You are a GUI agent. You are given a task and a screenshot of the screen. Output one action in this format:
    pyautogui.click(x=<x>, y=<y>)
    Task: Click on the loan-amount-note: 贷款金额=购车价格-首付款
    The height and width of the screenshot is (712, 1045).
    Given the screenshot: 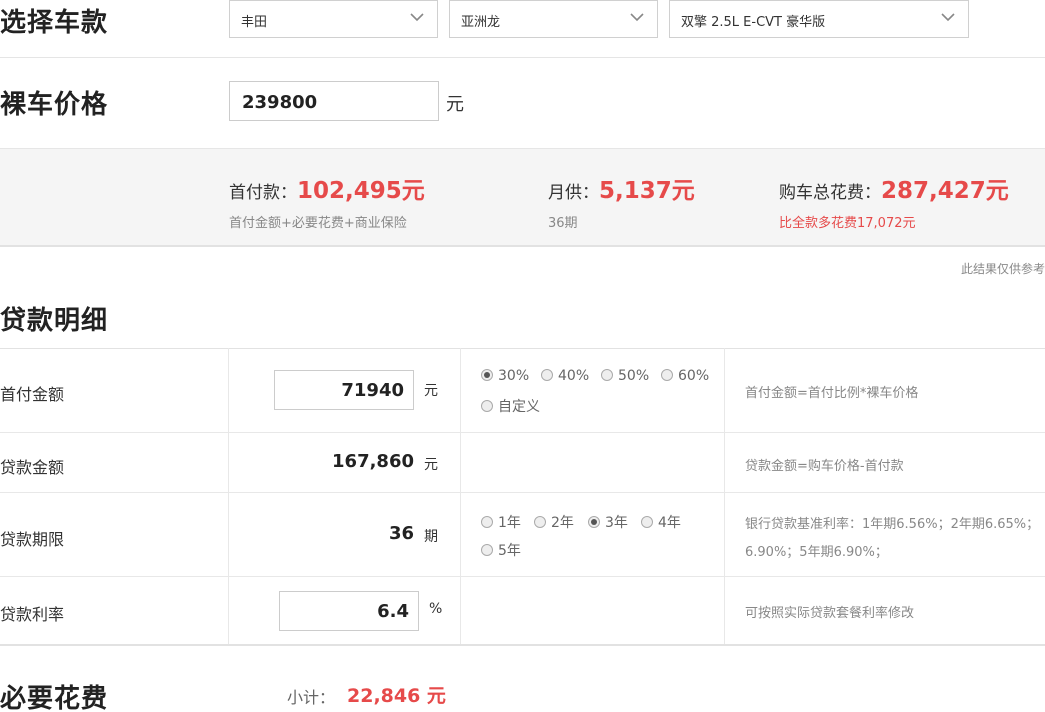 What is the action you would take?
    pyautogui.click(x=824, y=466)
    